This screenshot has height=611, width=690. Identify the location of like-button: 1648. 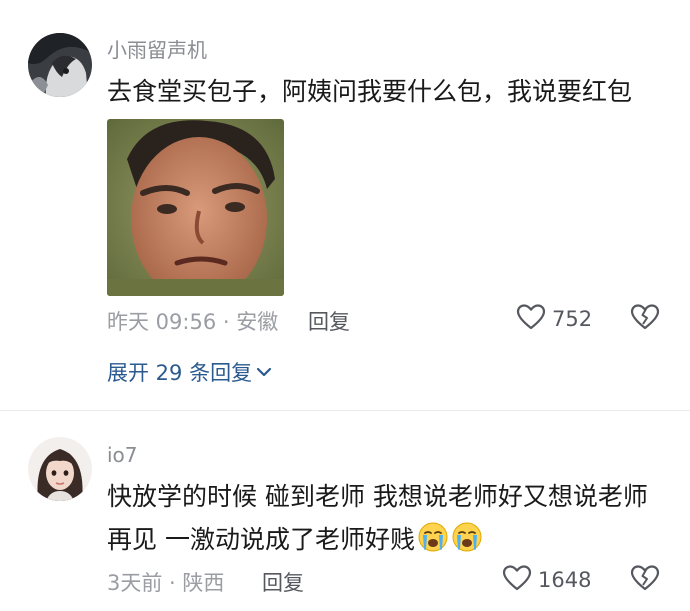
(546, 580).